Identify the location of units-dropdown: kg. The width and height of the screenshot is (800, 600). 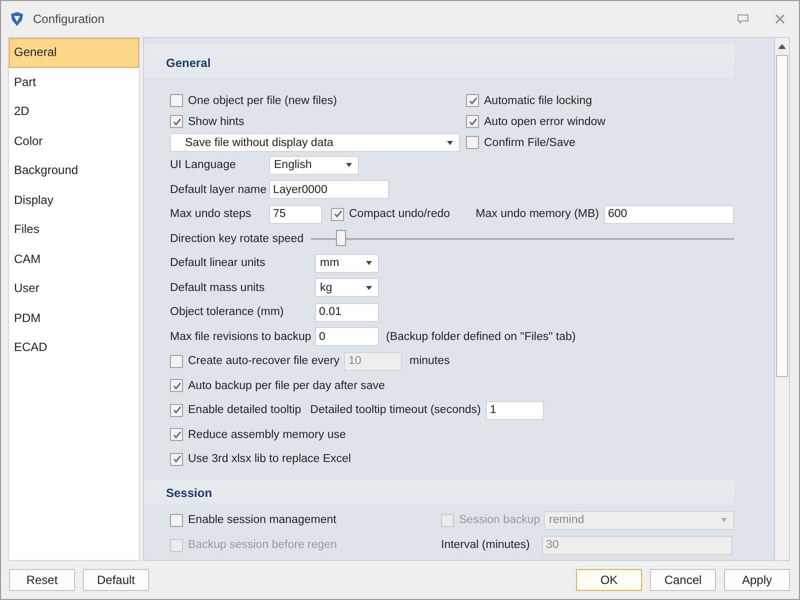
(347, 288).